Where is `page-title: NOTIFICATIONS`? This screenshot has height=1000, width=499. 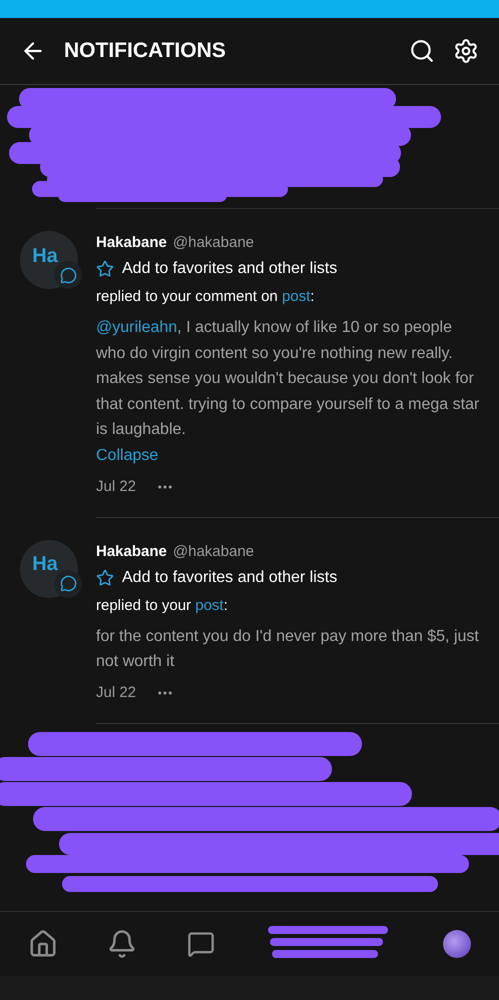 page-title: NOTIFICATIONS is located at coordinates (145, 51).